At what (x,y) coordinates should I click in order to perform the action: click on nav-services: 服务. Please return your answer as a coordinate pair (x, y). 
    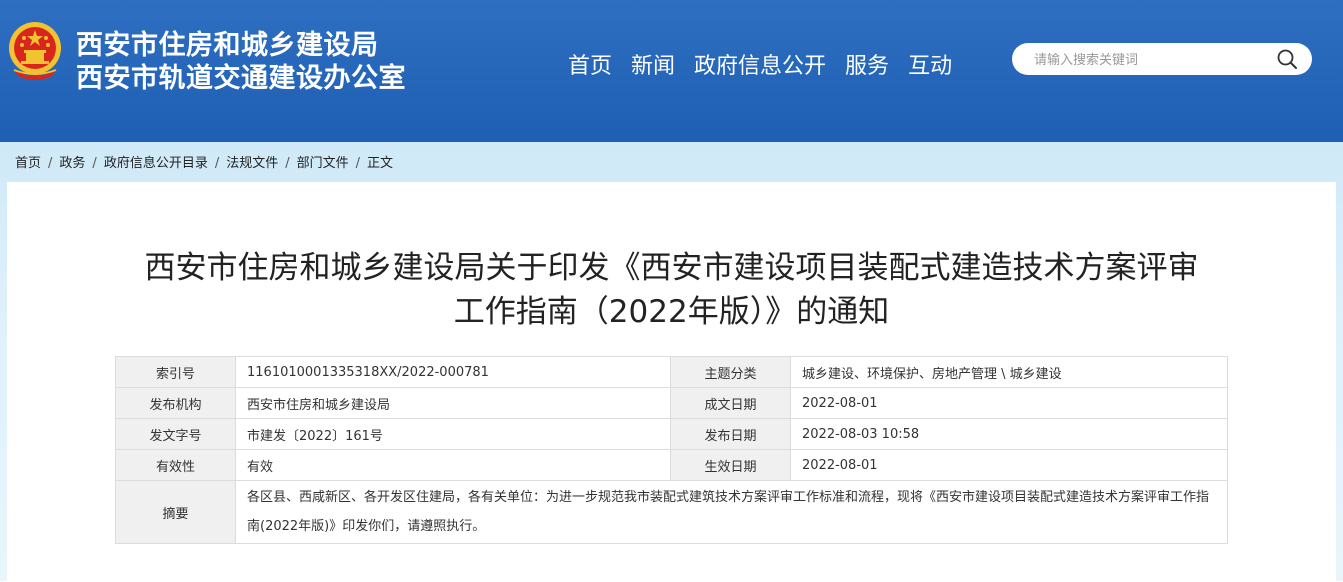
    Looking at the image, I should click on (867, 64).